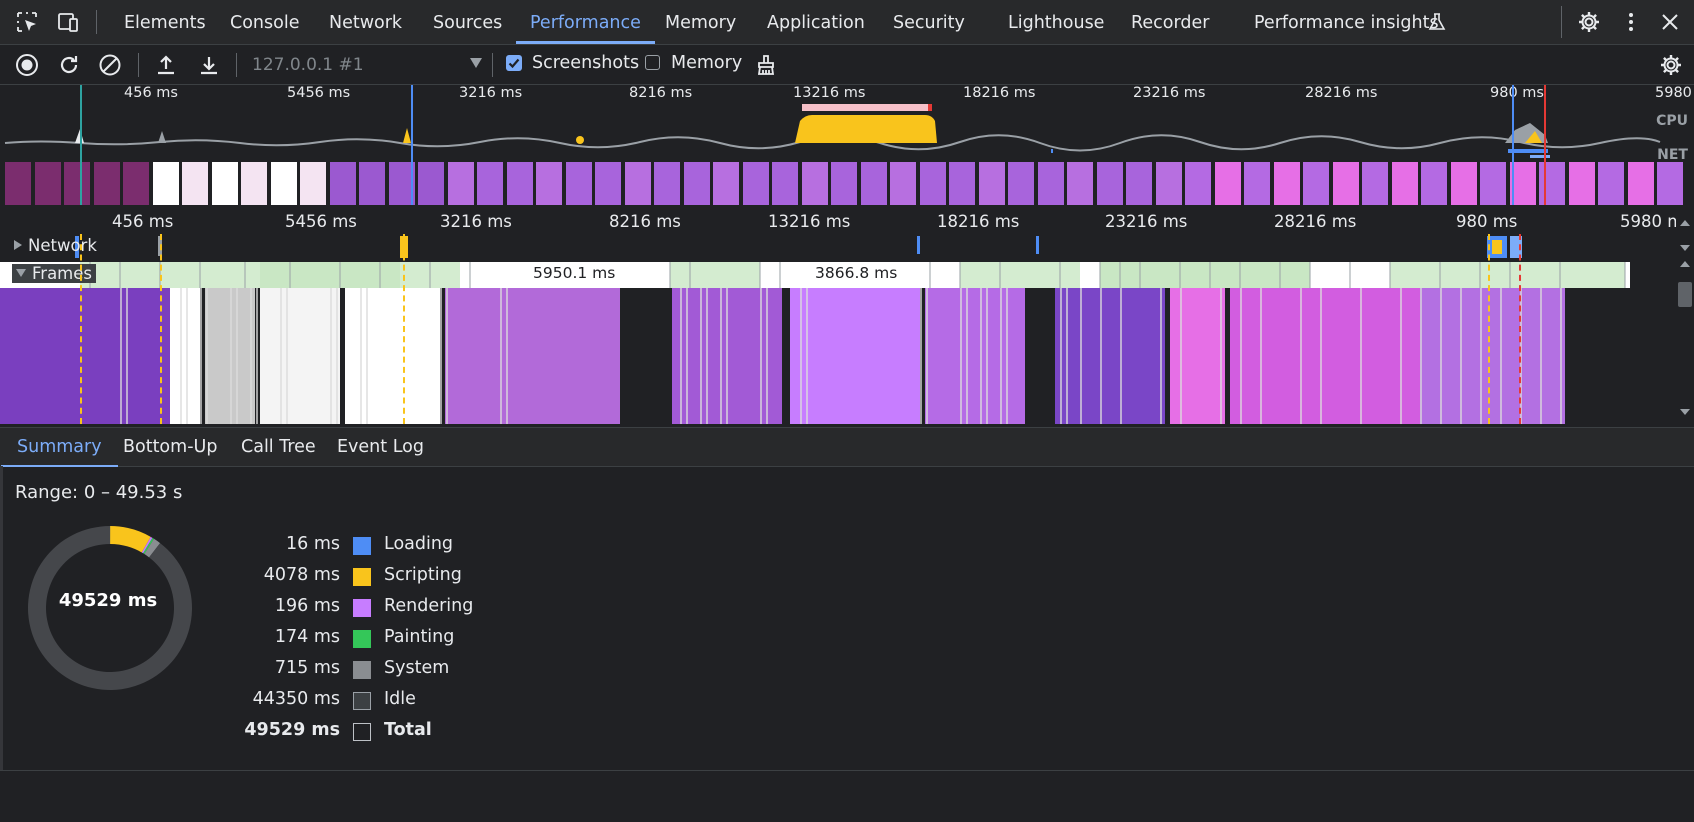 The width and height of the screenshot is (1694, 822). What do you see at coordinates (652, 62) in the screenshot?
I see `memory-checkbox` at bounding box center [652, 62].